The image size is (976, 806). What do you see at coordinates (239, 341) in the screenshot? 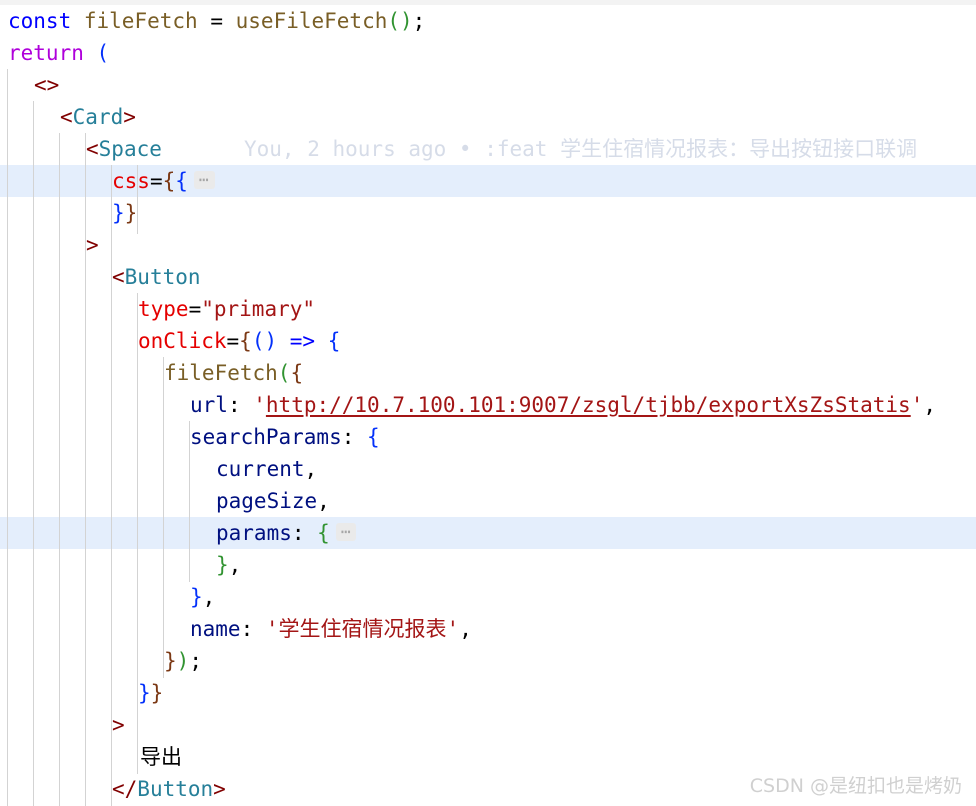
I see `code-line-11: onClick={() => {` at bounding box center [239, 341].